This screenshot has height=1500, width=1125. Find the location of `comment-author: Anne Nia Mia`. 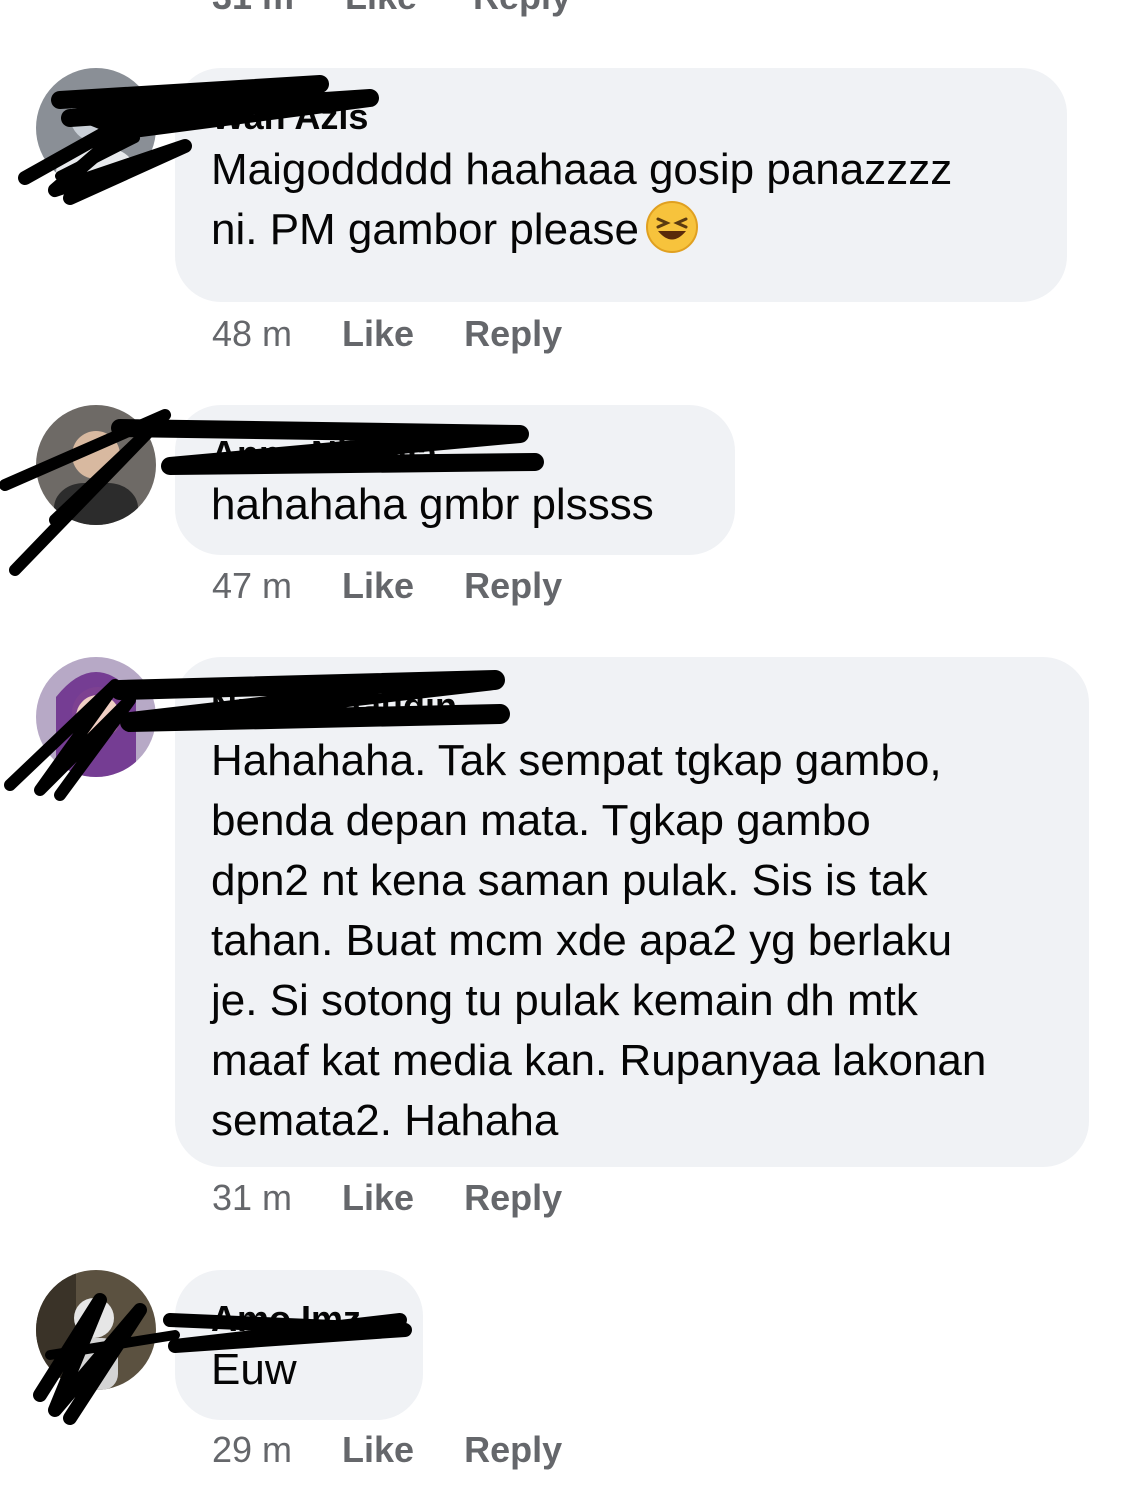

comment-author: Anne Nia Mia is located at coordinates (455, 454).